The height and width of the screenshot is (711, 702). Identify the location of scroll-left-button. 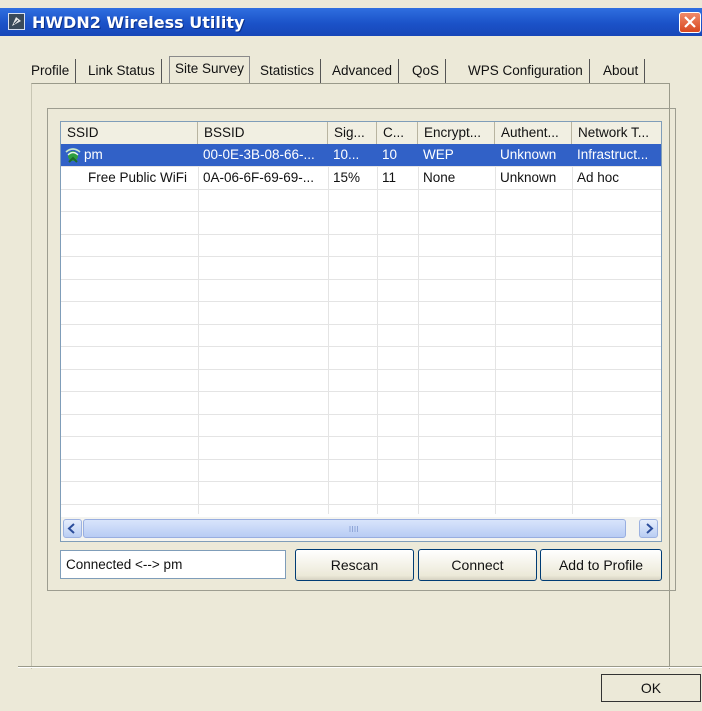
(72, 528).